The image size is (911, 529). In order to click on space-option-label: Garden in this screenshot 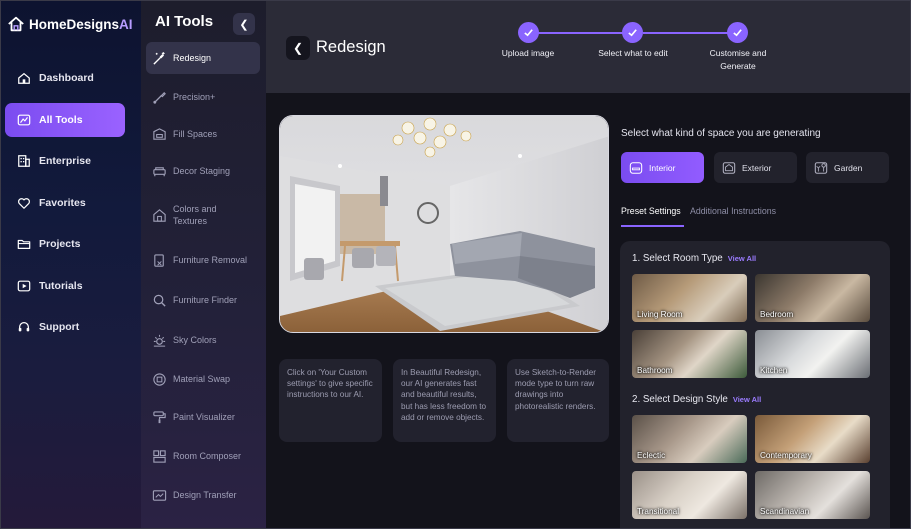, I will do `click(848, 167)`.